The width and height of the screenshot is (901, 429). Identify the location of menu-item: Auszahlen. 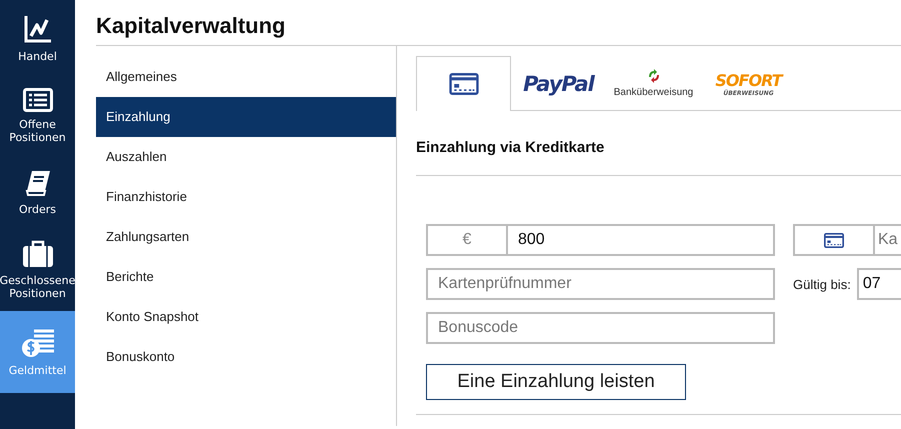
(246, 157).